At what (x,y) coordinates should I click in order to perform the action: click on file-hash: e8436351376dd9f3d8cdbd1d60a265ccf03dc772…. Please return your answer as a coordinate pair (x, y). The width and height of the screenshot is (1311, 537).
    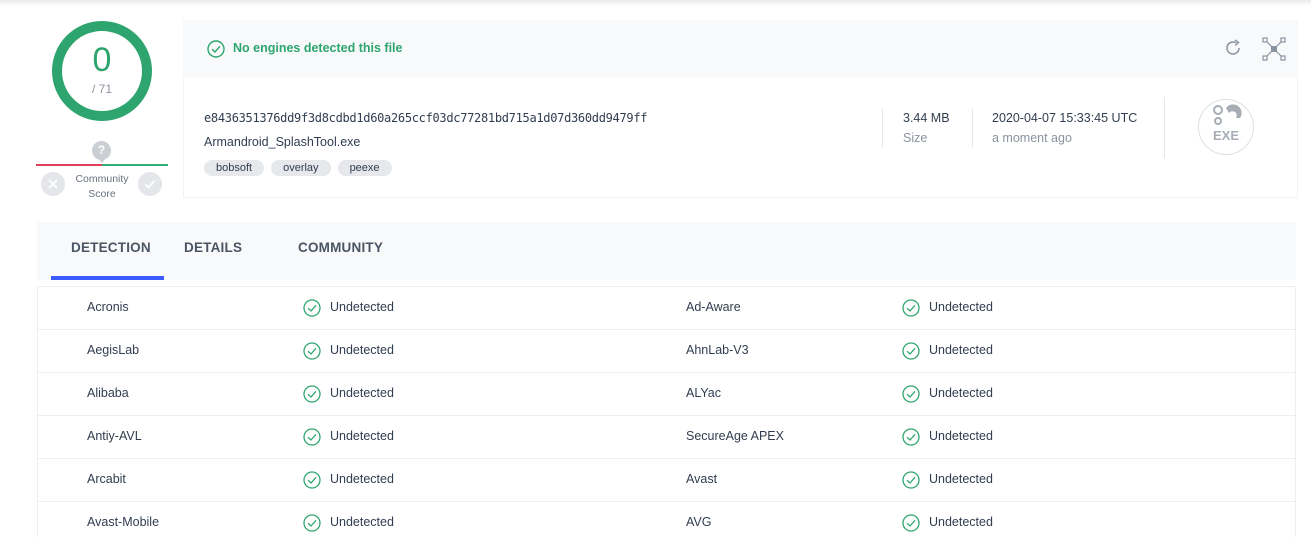
    Looking at the image, I should click on (425, 118).